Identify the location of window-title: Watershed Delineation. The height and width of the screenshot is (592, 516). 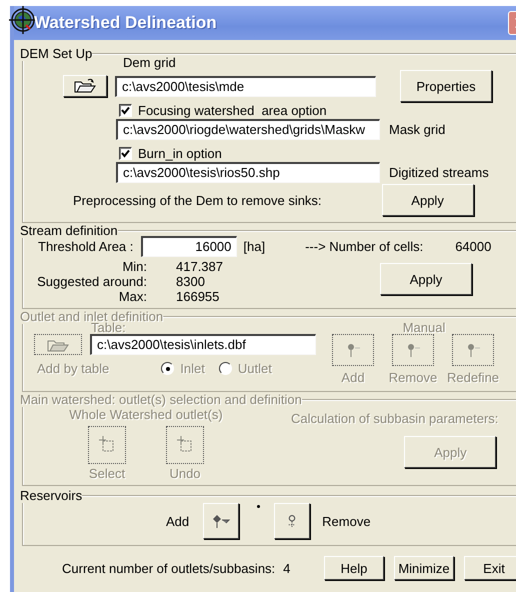
(125, 23).